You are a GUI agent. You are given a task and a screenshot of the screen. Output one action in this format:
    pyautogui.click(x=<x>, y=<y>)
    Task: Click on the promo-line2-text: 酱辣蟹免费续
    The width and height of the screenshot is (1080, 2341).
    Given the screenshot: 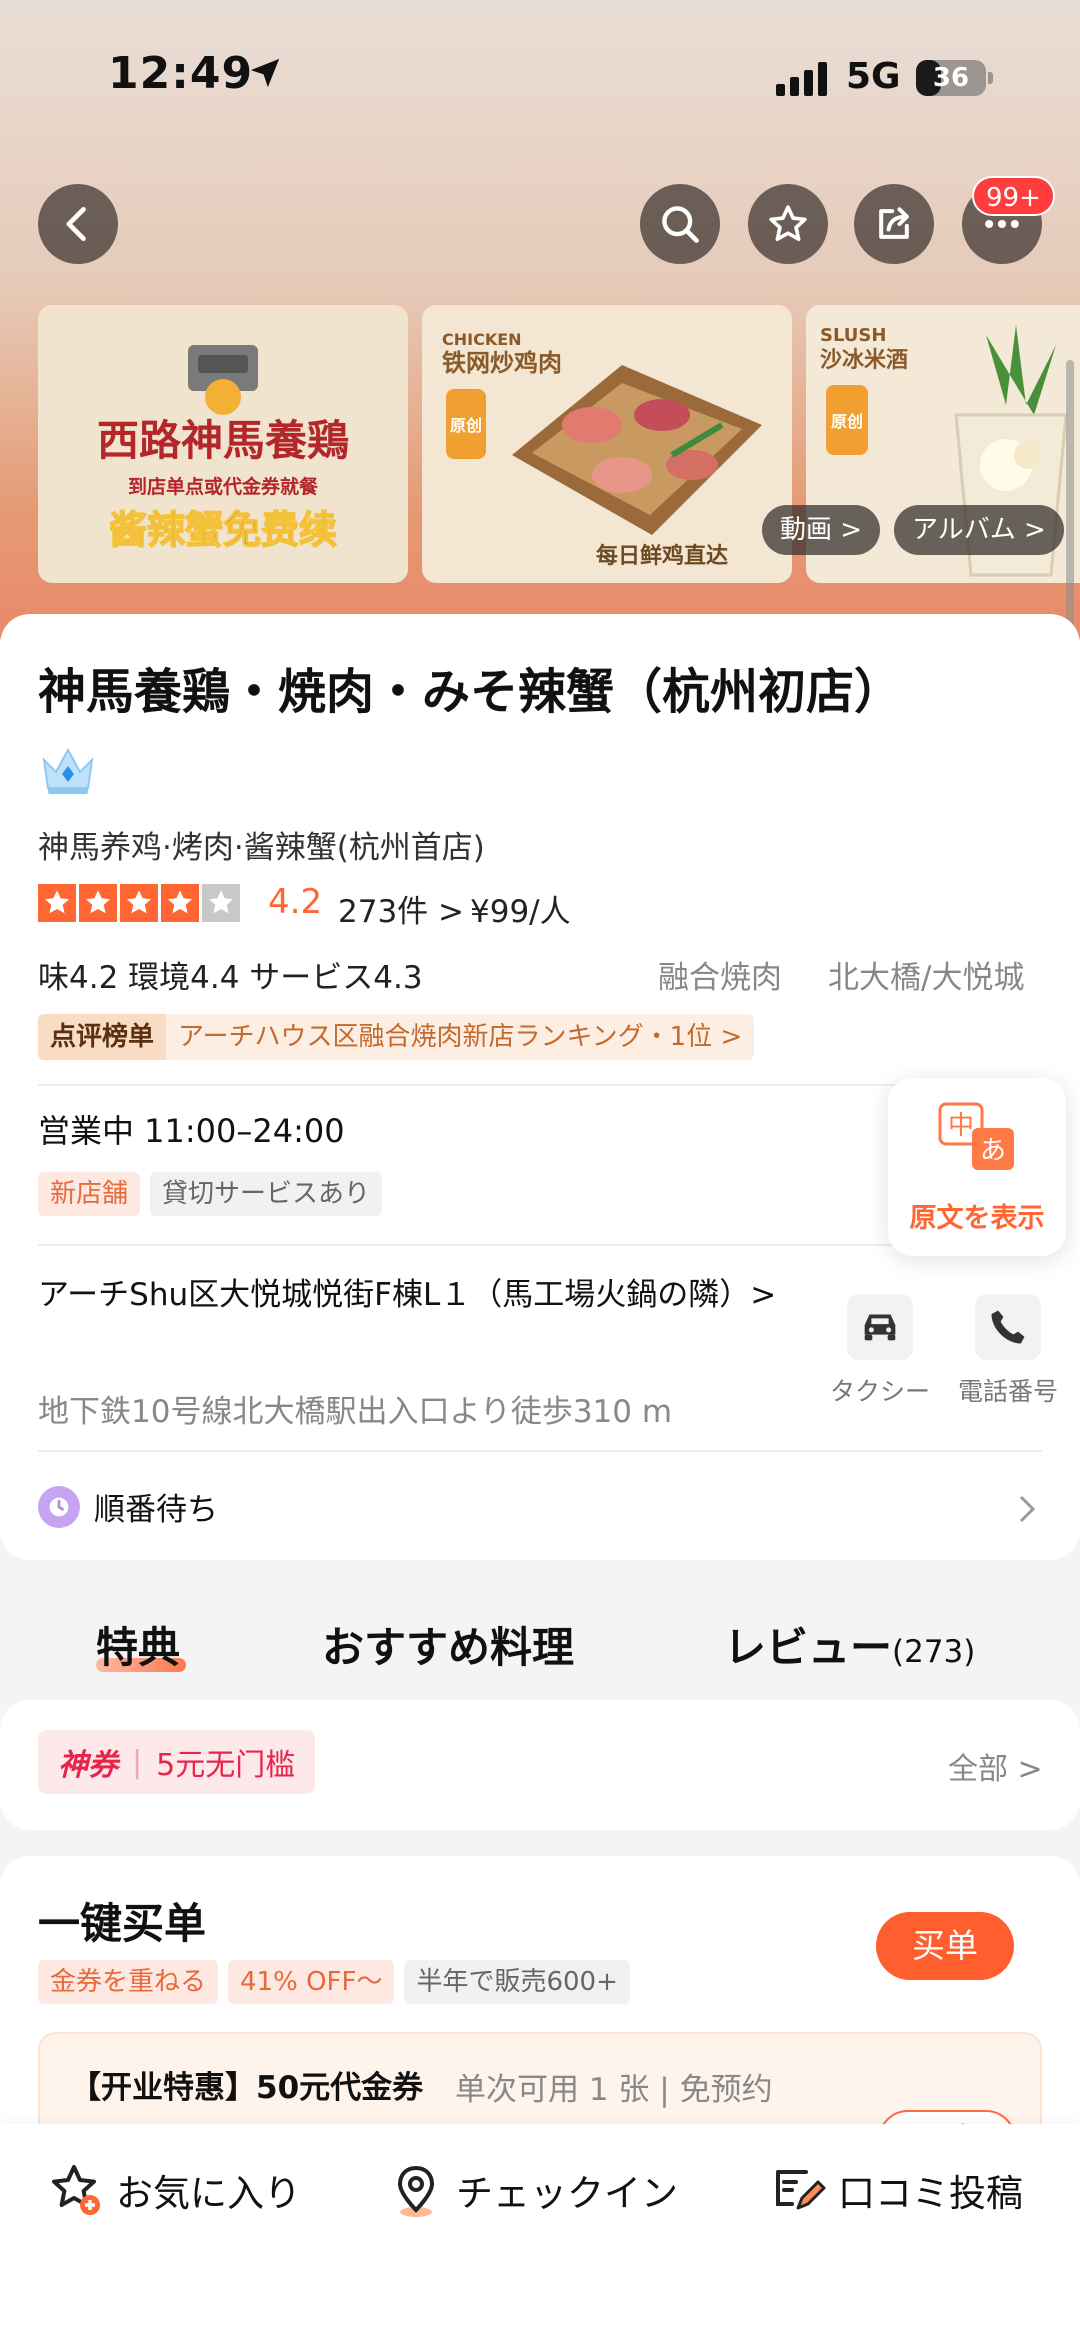 What is the action you would take?
    pyautogui.click(x=223, y=530)
    